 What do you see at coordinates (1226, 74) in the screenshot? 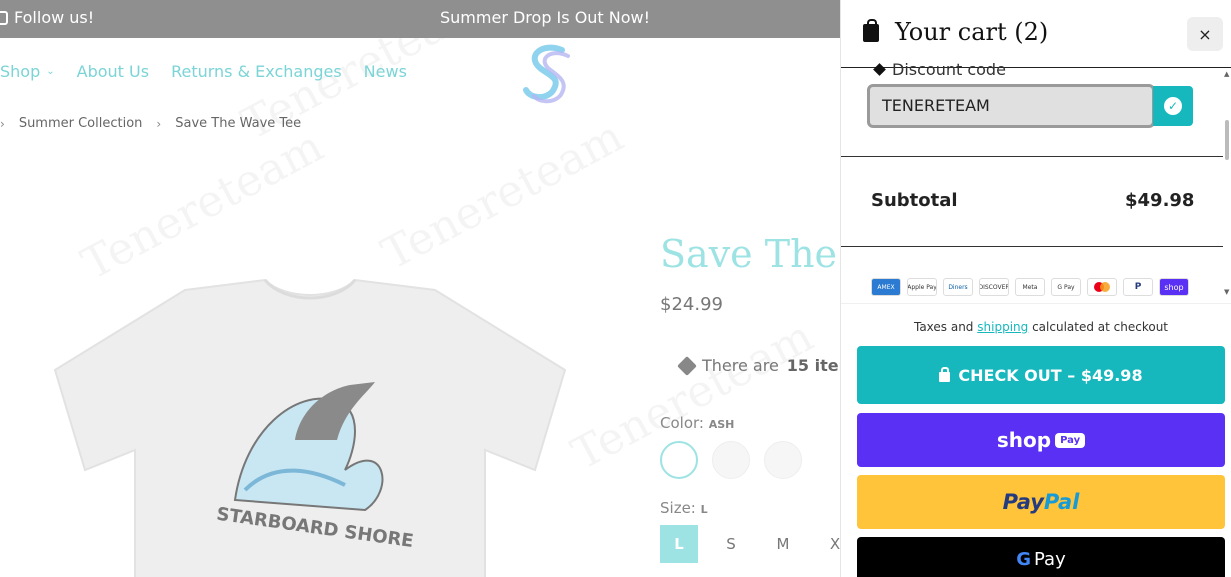
I see `scroll-up-icon: ▲` at bounding box center [1226, 74].